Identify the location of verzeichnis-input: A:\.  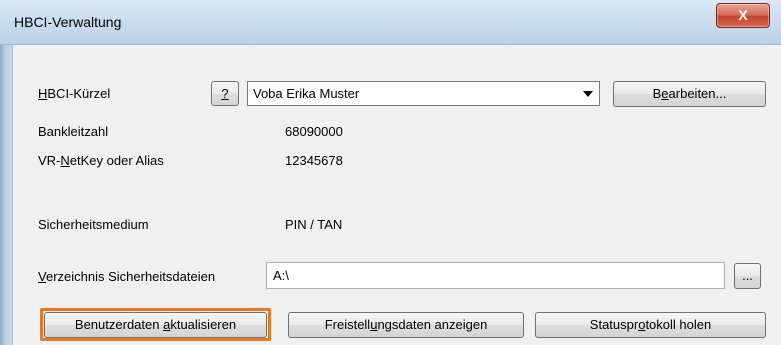
(495, 275).